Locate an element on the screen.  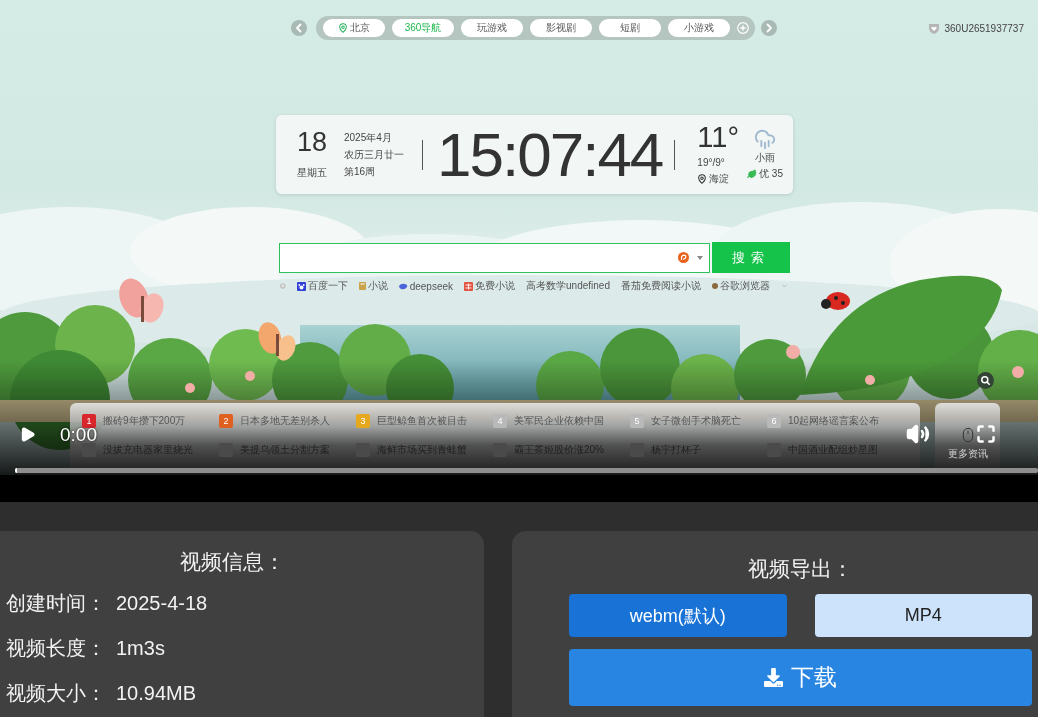
info-value: 2025-4-18 is located at coordinates (162, 603).